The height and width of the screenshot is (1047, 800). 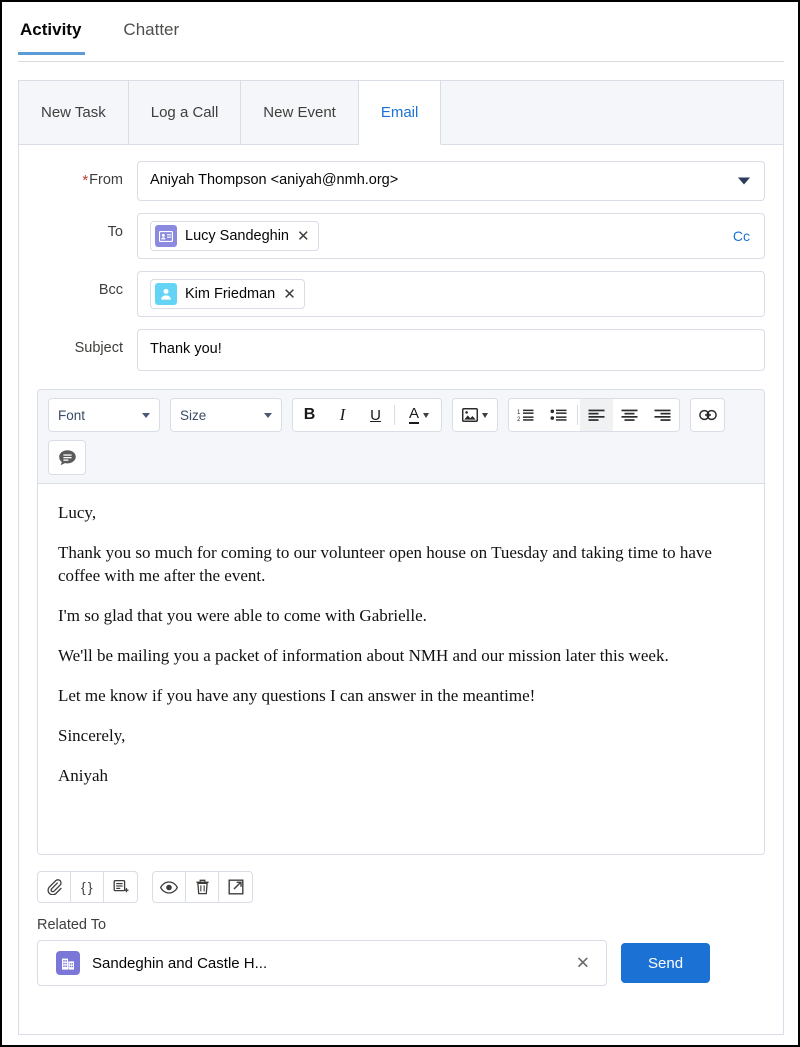 What do you see at coordinates (451, 294) in the screenshot?
I see `bcc-input: Kim Friedman ✕` at bounding box center [451, 294].